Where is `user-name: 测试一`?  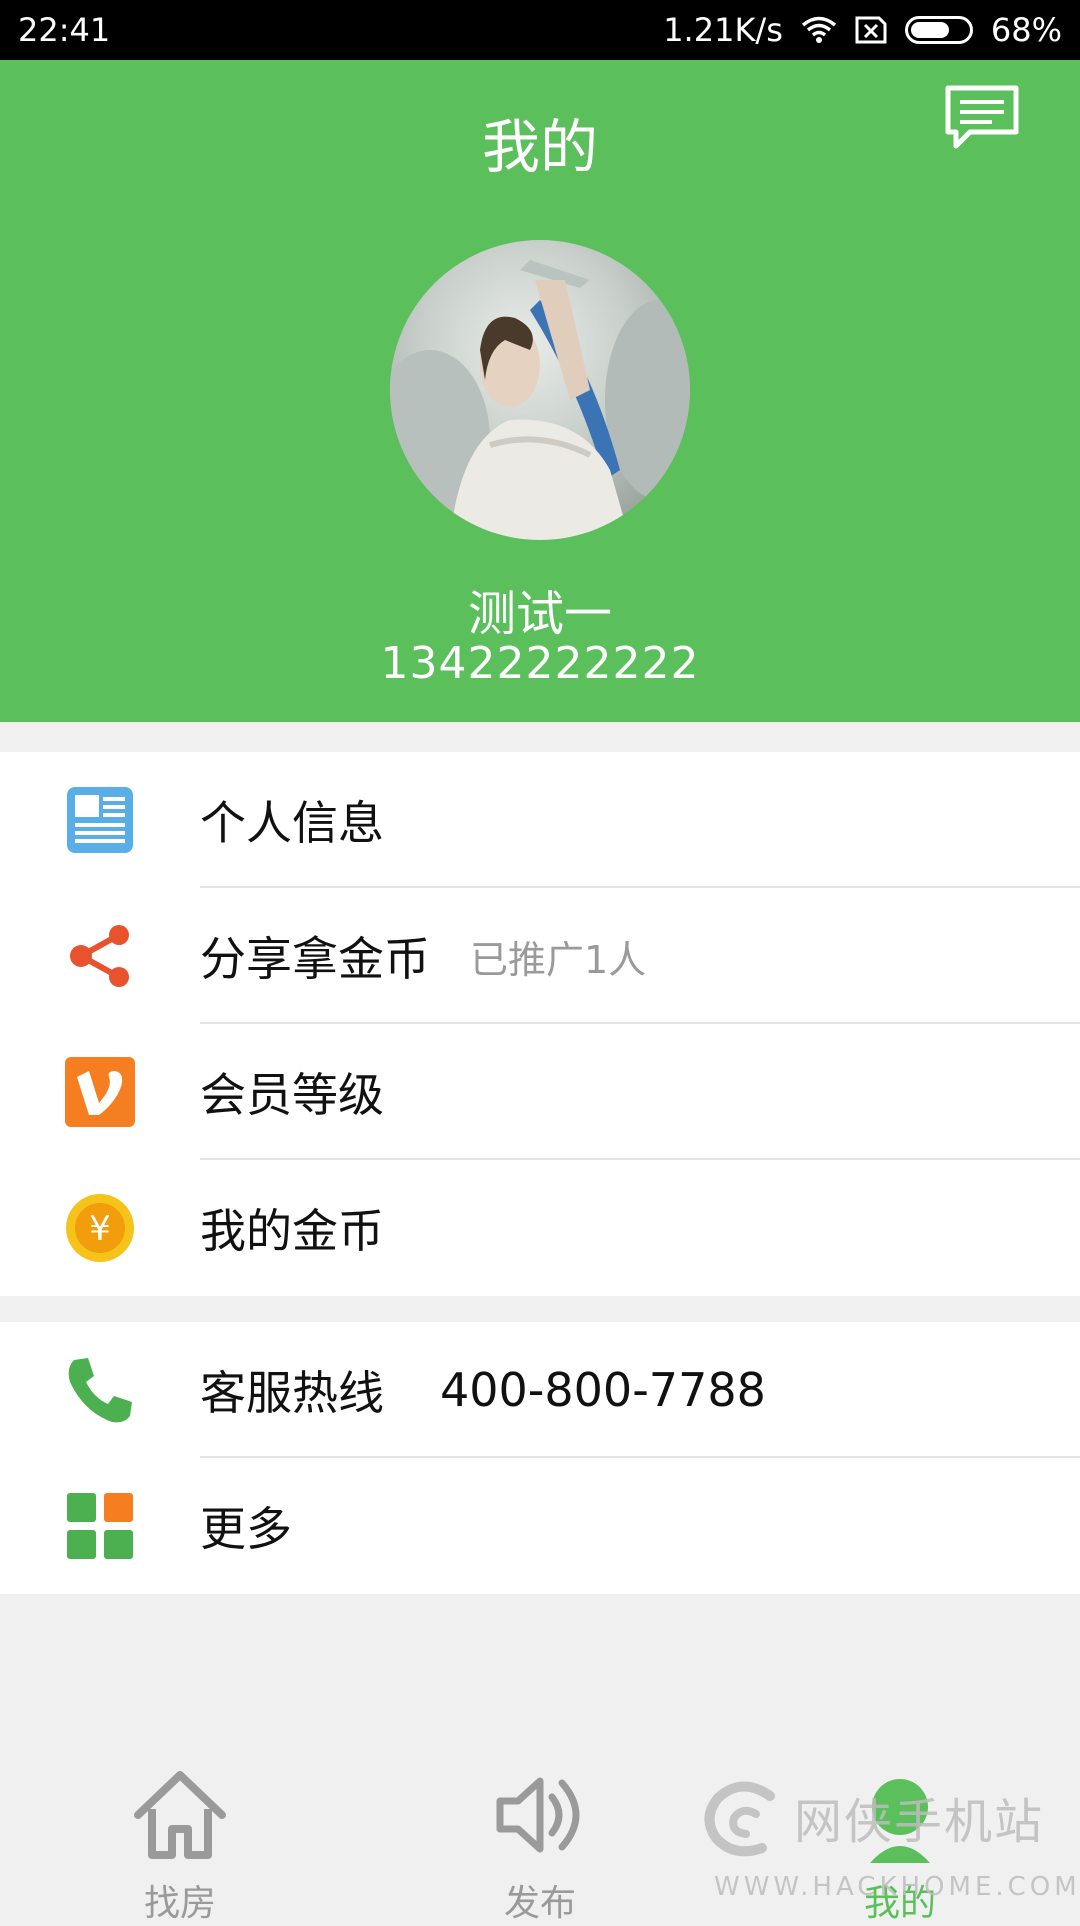 user-name: 测试一 is located at coordinates (539, 614).